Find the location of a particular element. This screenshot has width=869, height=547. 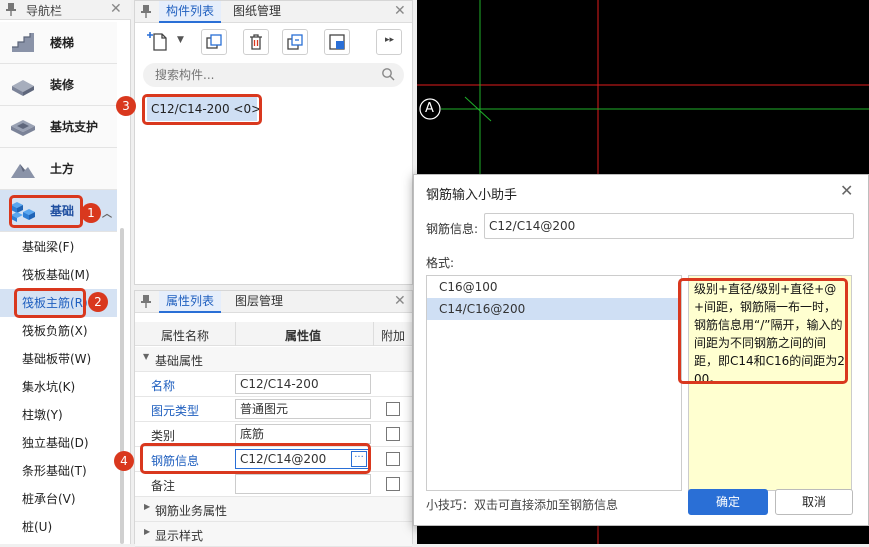

nav-item-sump-pit: 集水坑(K) is located at coordinates (58, 387).